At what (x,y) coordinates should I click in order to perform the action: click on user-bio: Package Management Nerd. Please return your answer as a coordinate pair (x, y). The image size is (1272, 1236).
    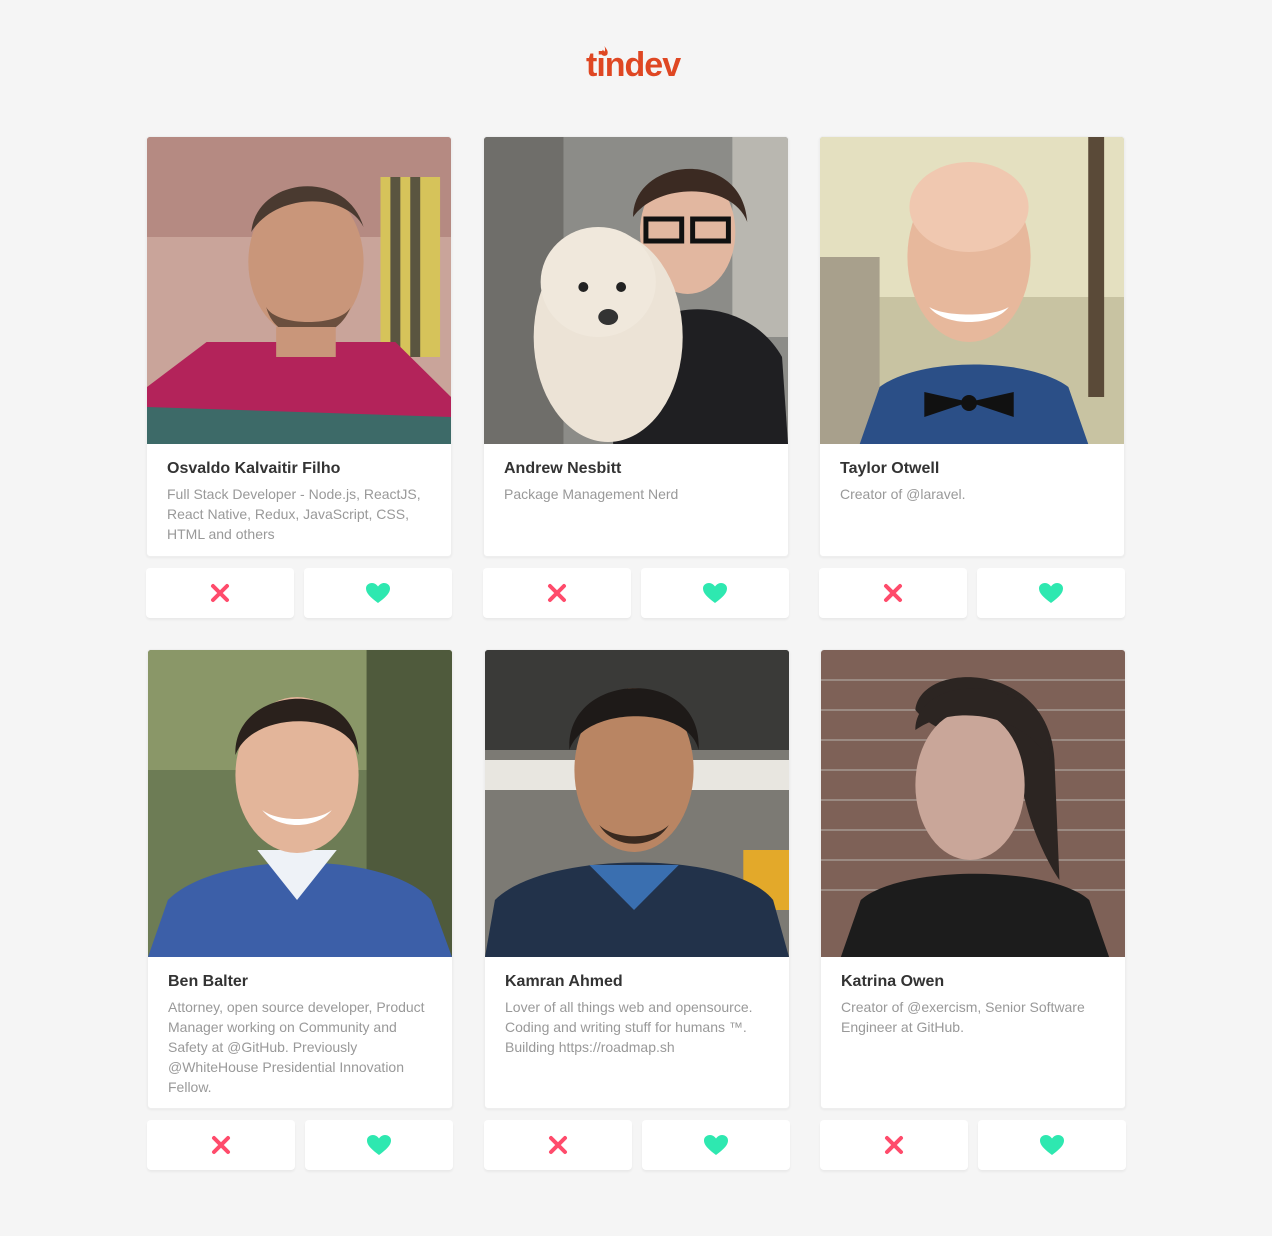
    Looking at the image, I should click on (591, 494).